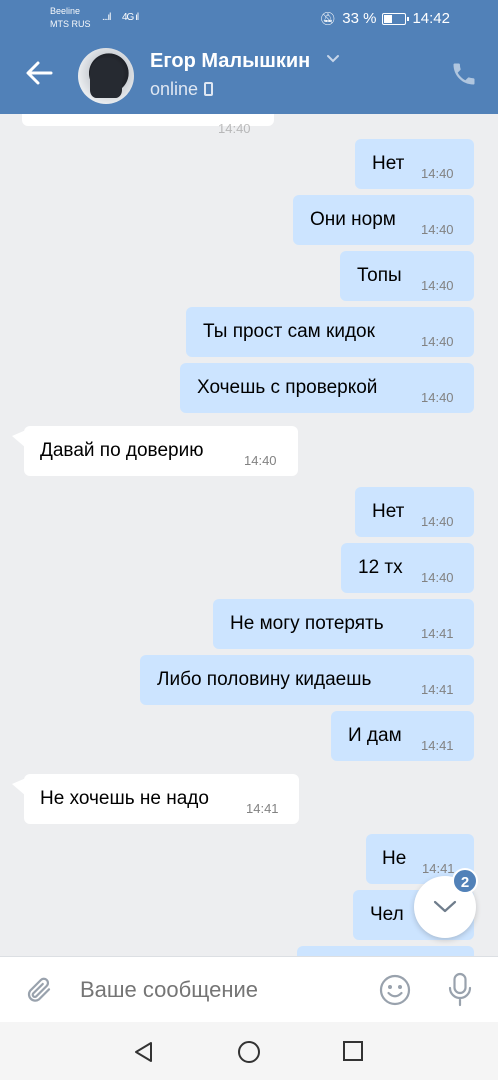 This screenshot has width=498, height=1080. Describe the element at coordinates (359, 18) in the screenshot. I see `battery-percent: 33 %` at that location.